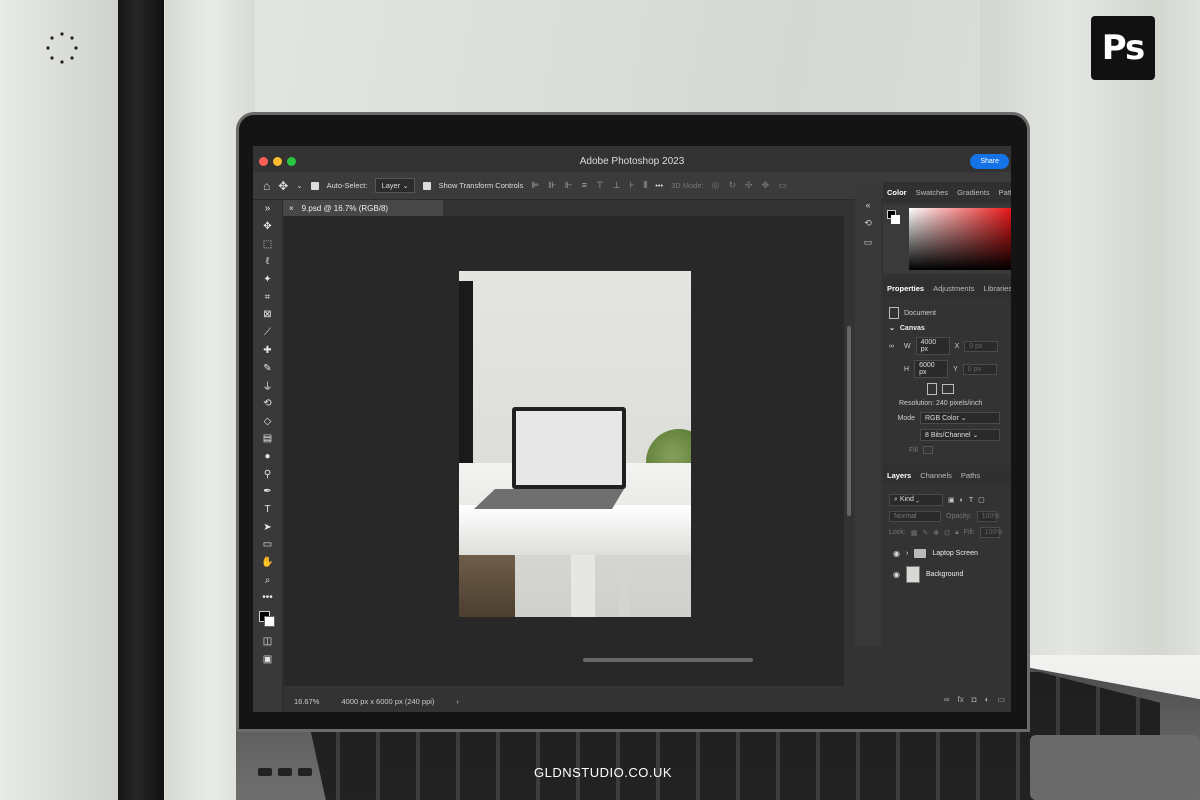 This screenshot has width=1200, height=800. Describe the element at coordinates (897, 192) in the screenshot. I see `tab-color: Color` at that location.